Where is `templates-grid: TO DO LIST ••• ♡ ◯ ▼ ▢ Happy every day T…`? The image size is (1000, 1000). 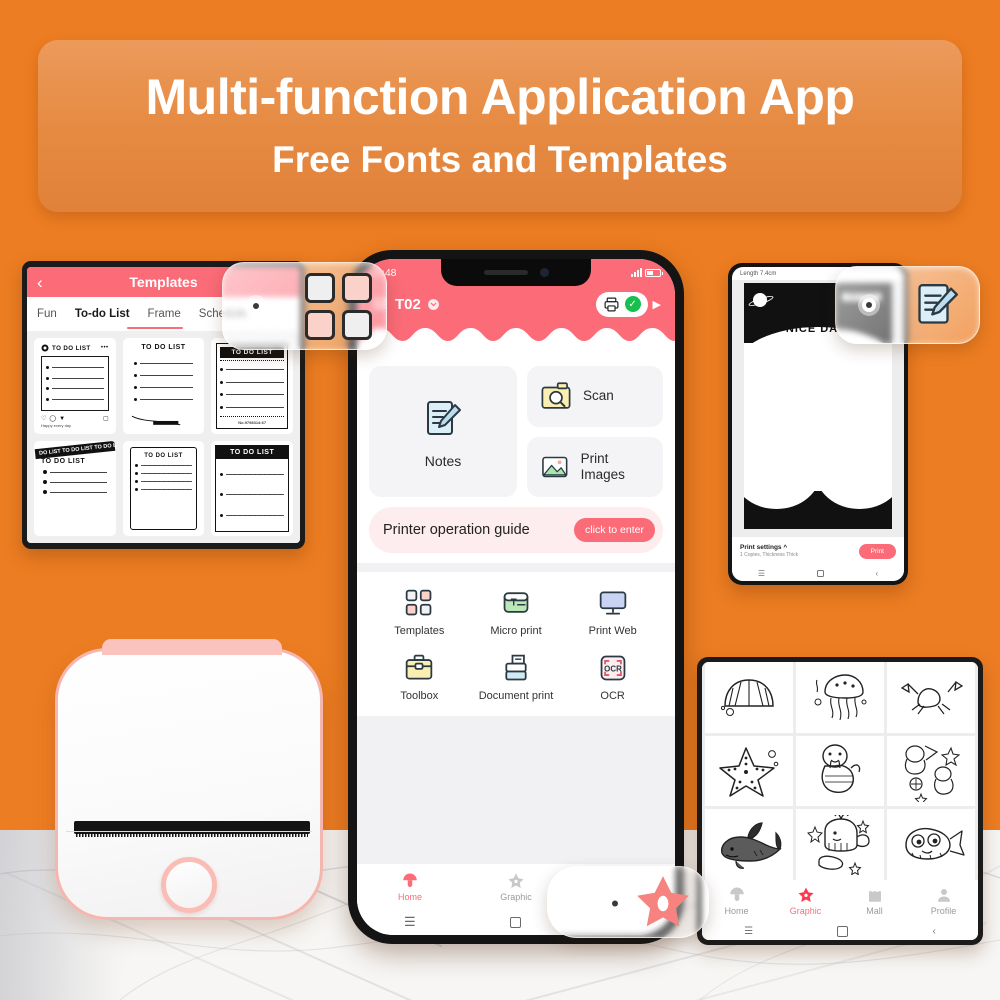 templates-grid: TO DO LIST ••• ♡ ◯ ▼ ▢ Happy every day T… is located at coordinates (163, 437).